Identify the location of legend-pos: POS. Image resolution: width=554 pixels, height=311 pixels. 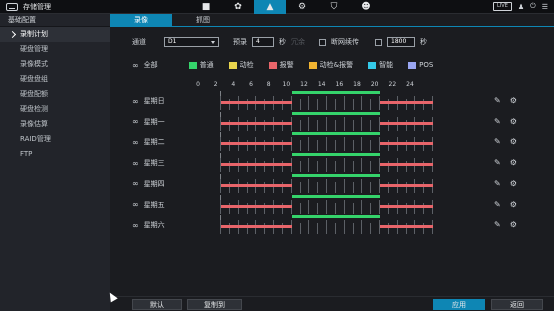
(420, 65).